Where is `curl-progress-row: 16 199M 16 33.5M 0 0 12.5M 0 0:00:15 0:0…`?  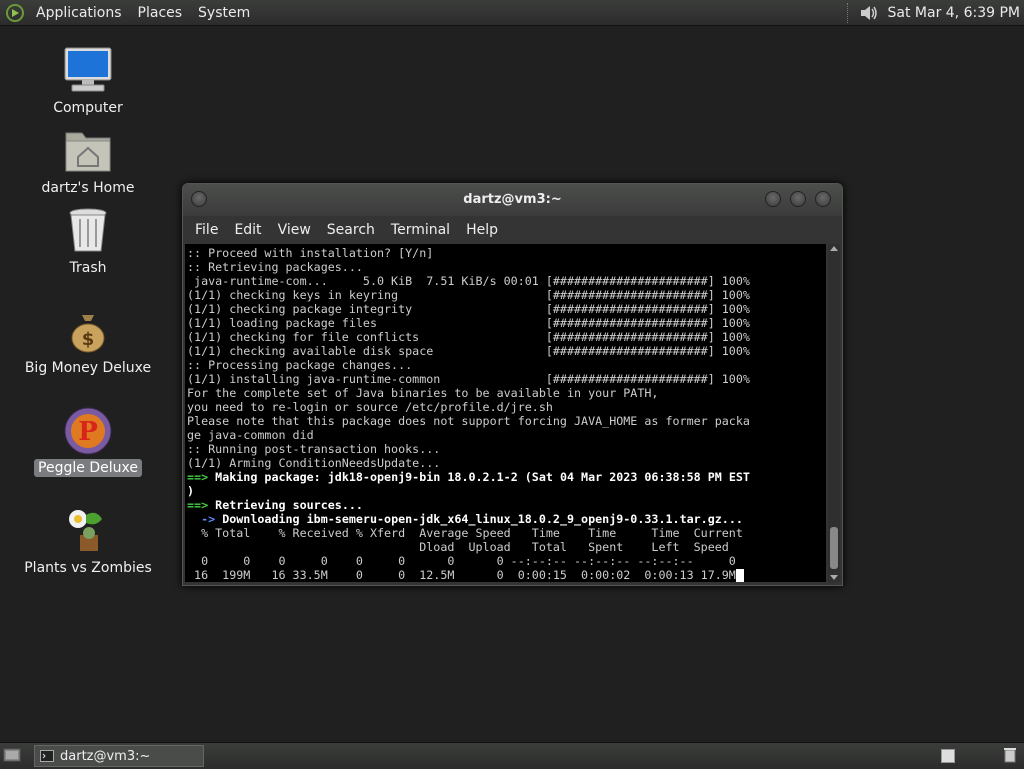 curl-progress-row: 16 199M 16 33.5M 0 0 12.5M 0 0:00:15 0:0… is located at coordinates (461, 575).